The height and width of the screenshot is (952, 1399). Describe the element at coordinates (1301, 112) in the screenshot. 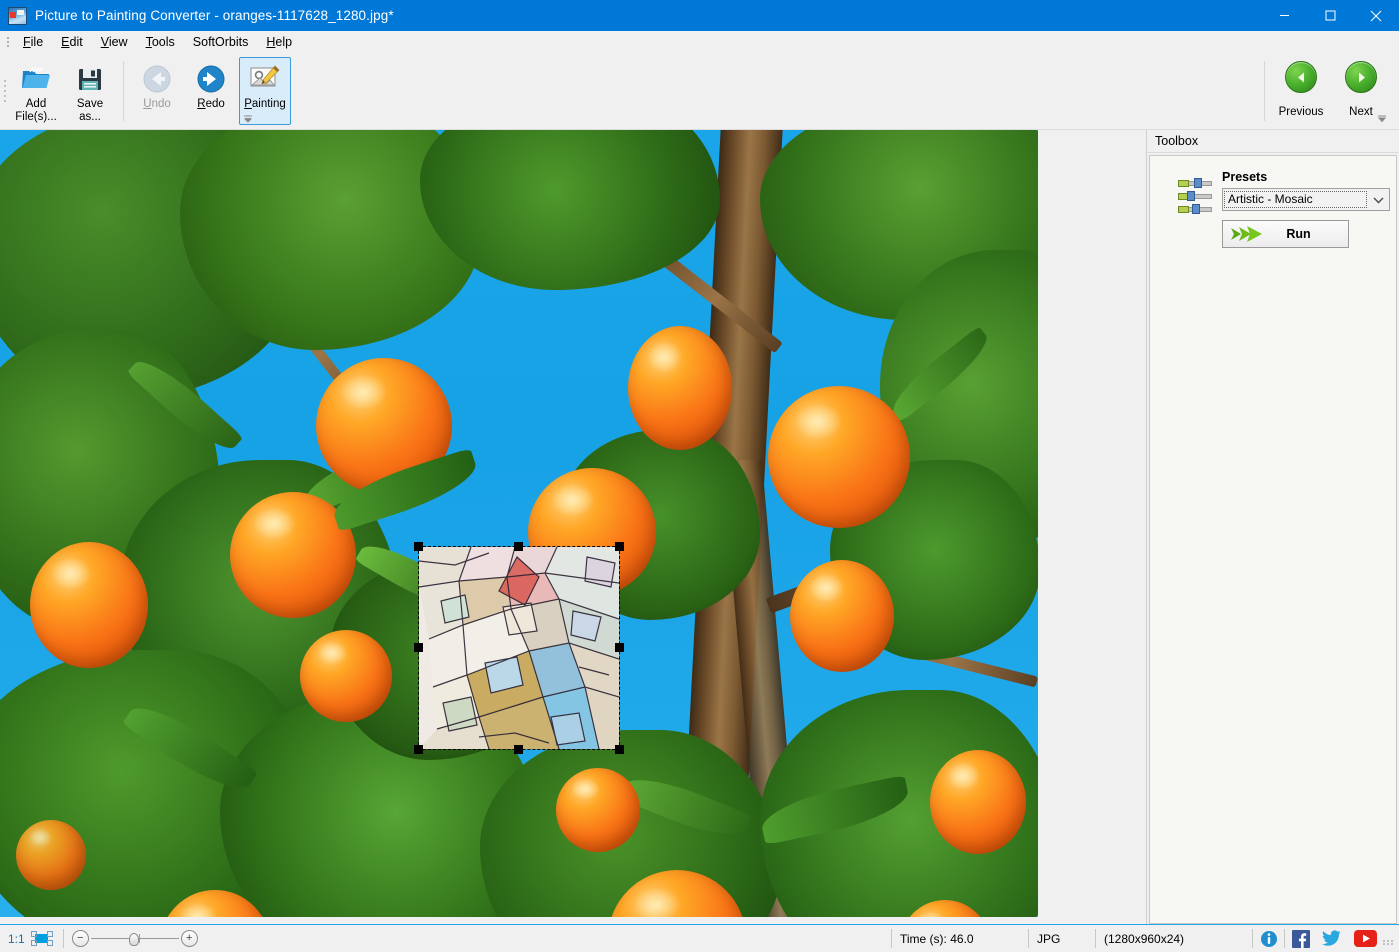

I see `previous-label: Previous` at that location.